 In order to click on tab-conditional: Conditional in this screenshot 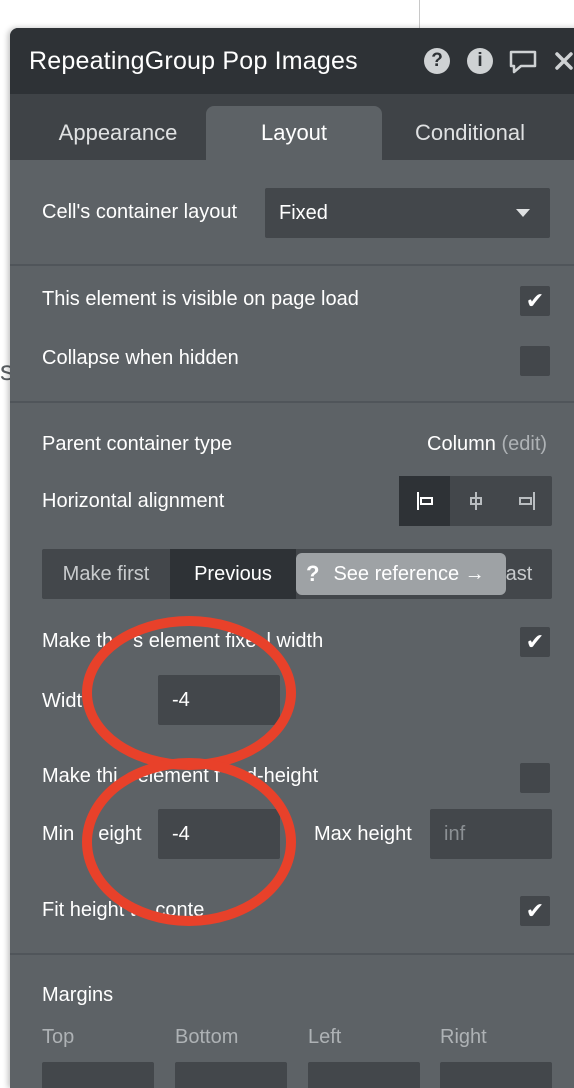, I will do `click(470, 133)`.